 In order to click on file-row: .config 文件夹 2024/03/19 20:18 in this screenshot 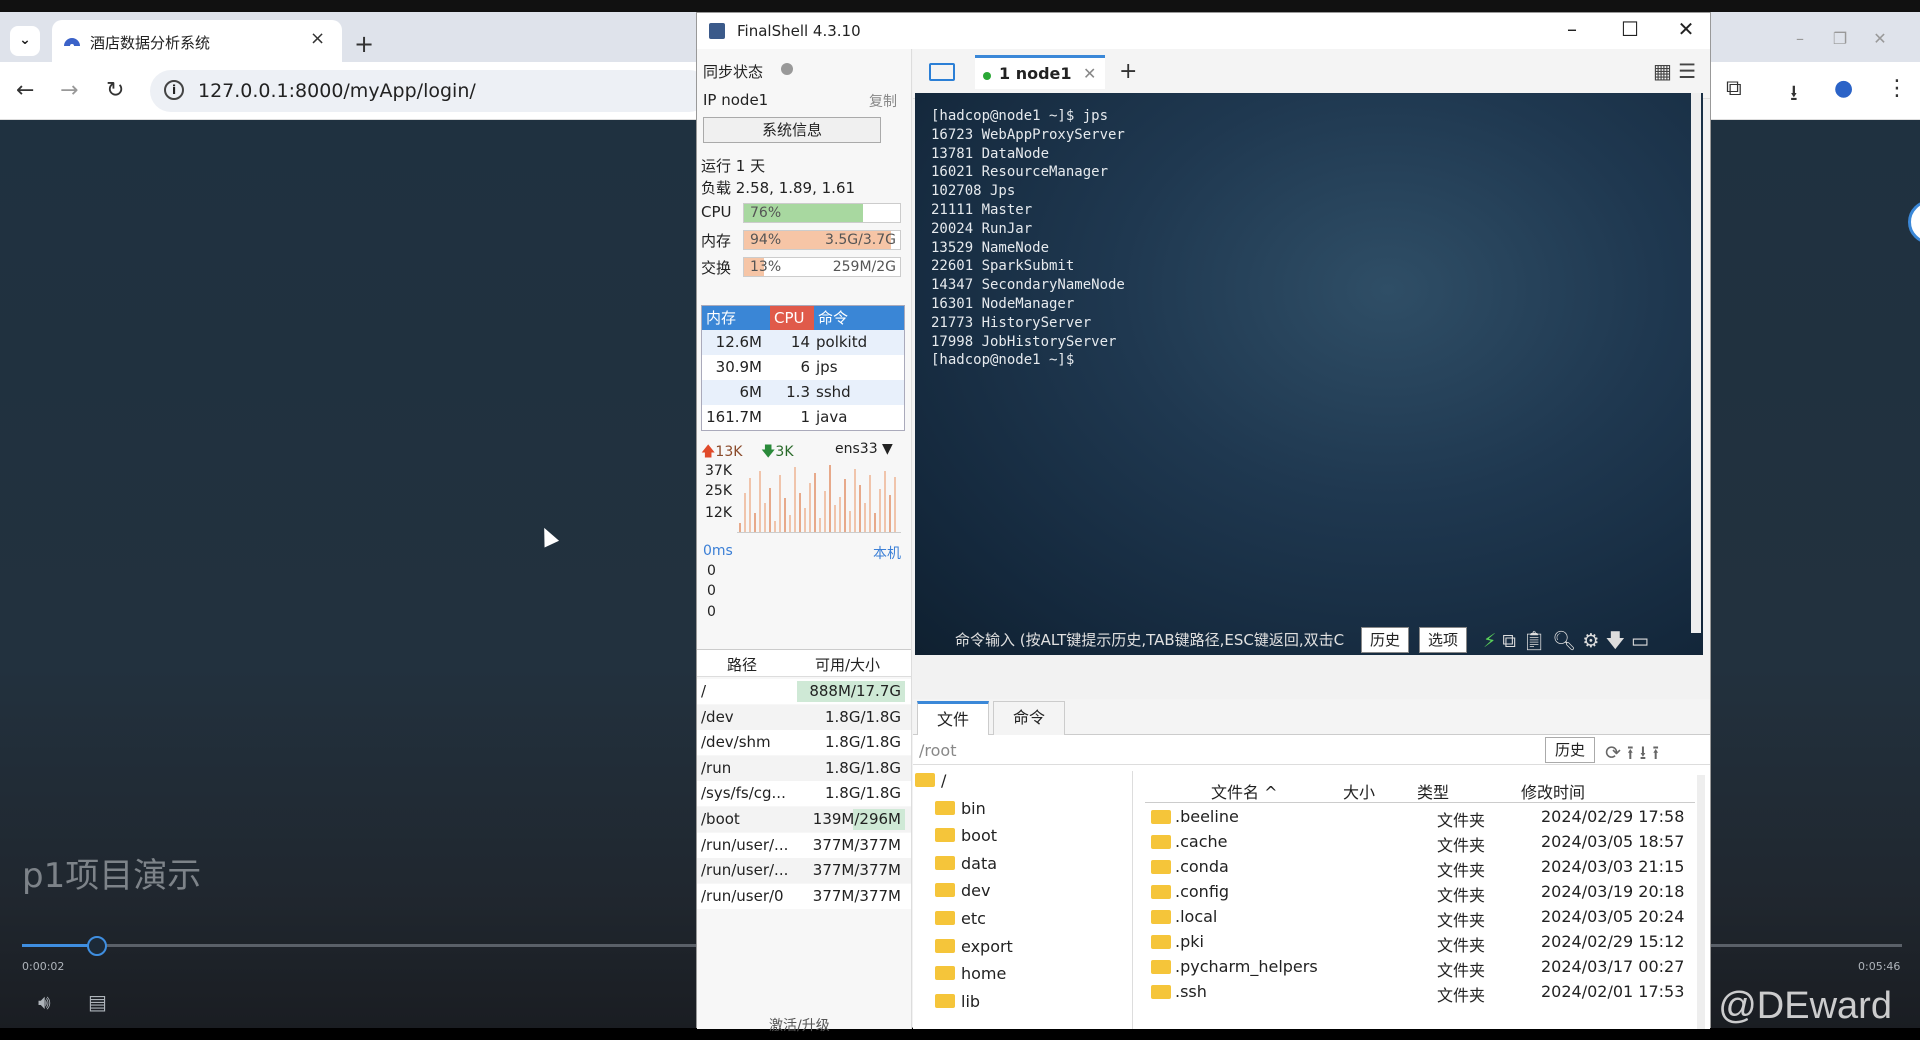, I will do `click(1420, 892)`.